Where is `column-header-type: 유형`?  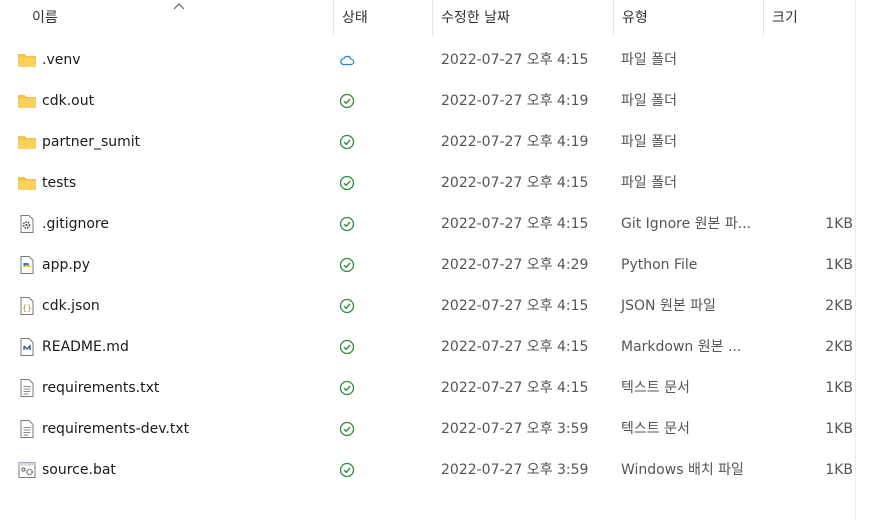
column-header-type: 유형 is located at coordinates (635, 18).